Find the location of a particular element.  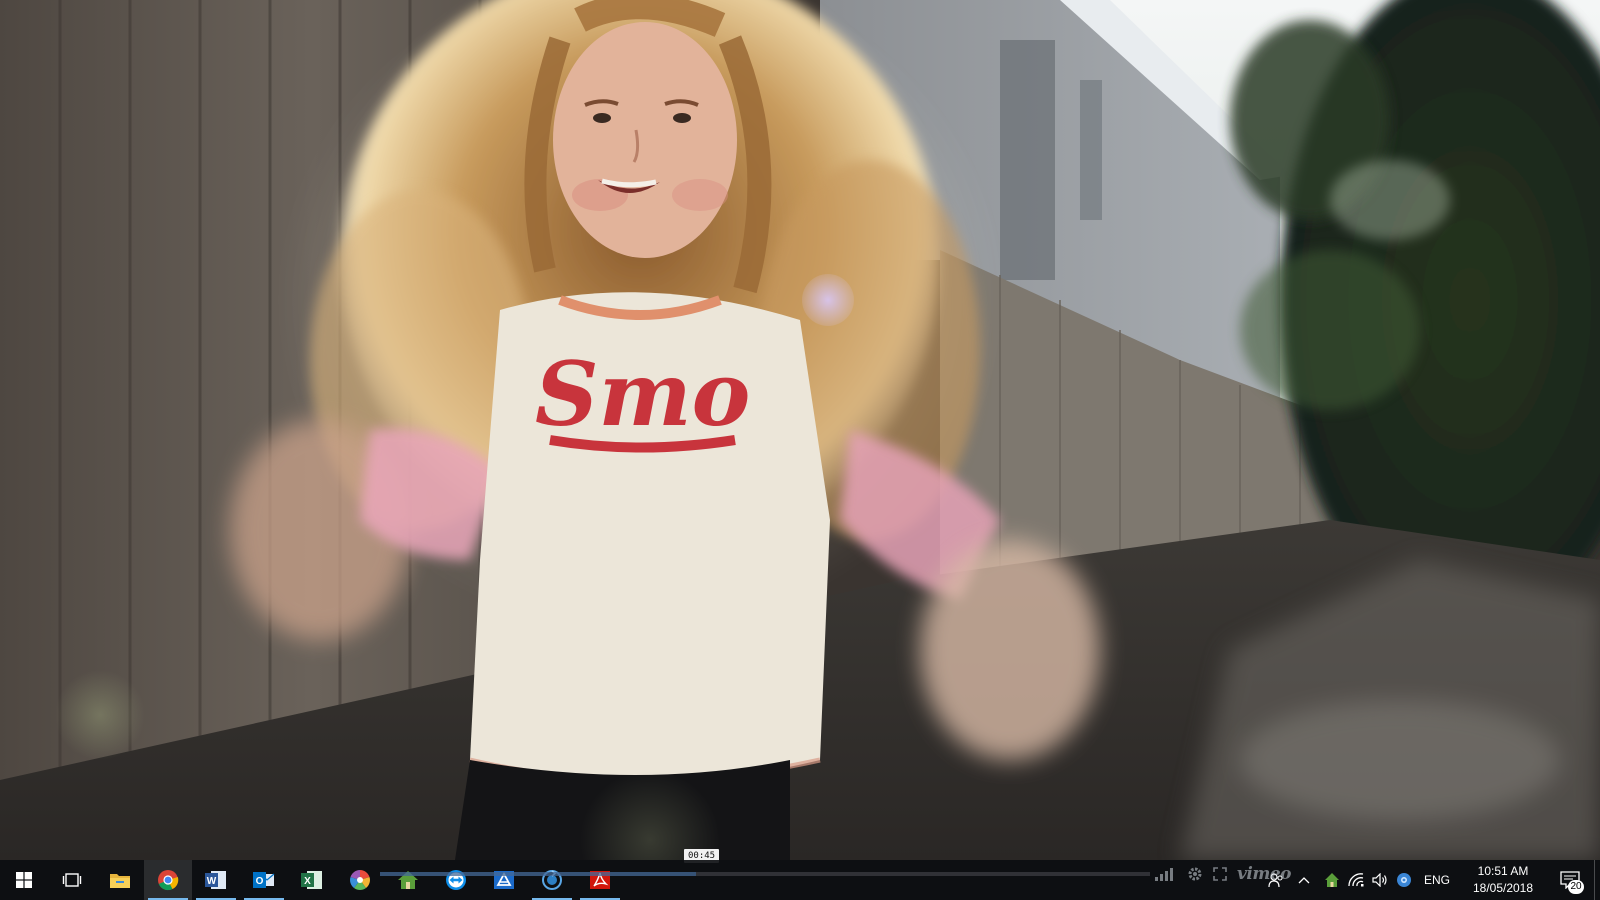

input-language-indicator: ENG is located at coordinates (1438, 880).